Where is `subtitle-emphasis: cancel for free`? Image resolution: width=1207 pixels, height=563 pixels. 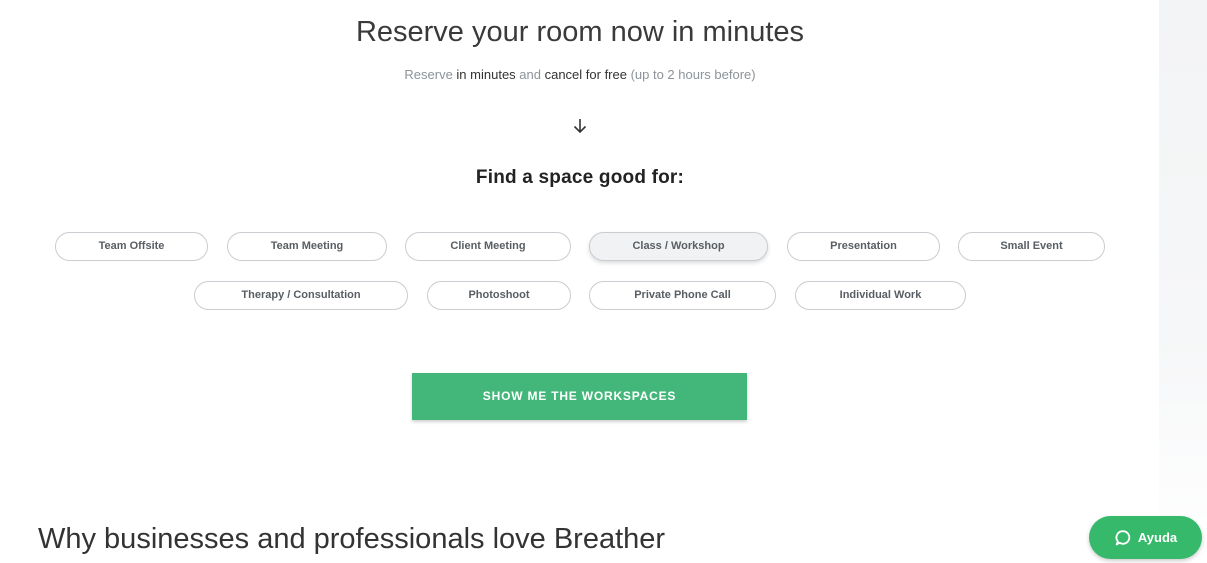 subtitle-emphasis: cancel for free is located at coordinates (585, 74).